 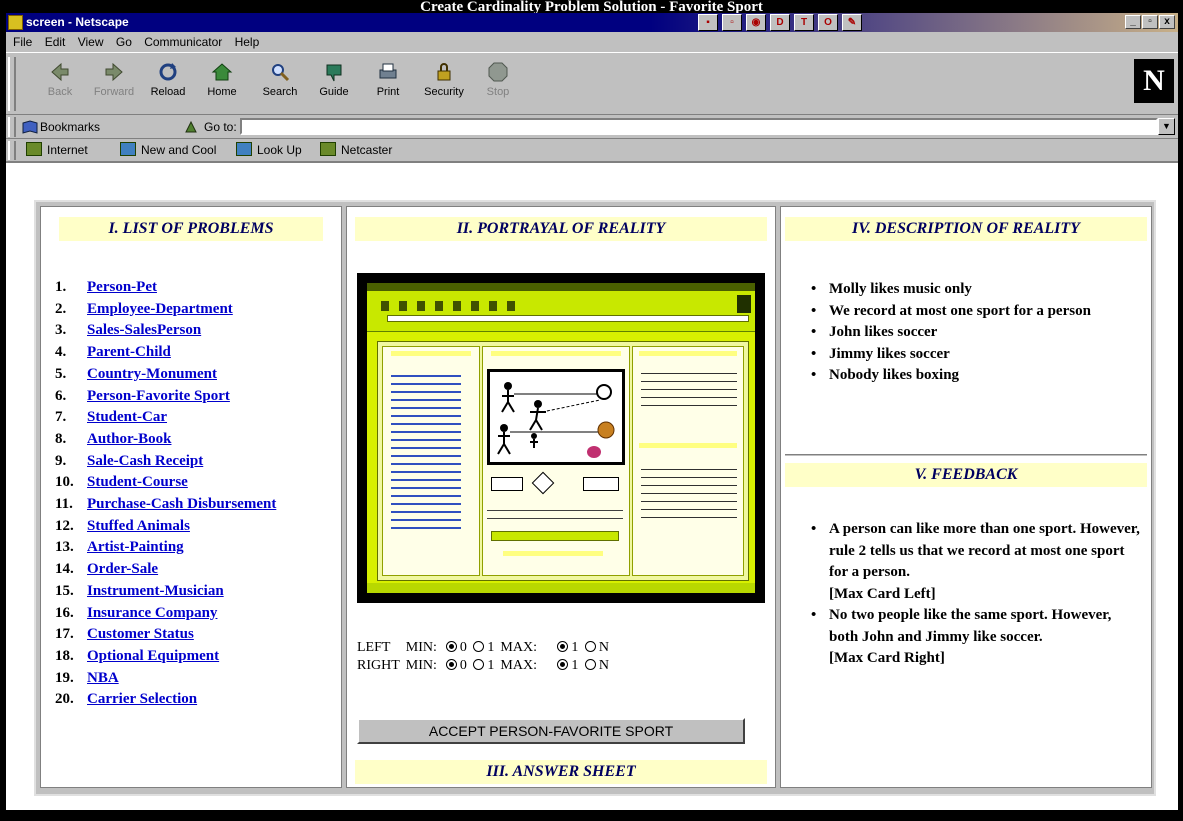 What do you see at coordinates (518, 647) in the screenshot?
I see `max-label: MAX:` at bounding box center [518, 647].